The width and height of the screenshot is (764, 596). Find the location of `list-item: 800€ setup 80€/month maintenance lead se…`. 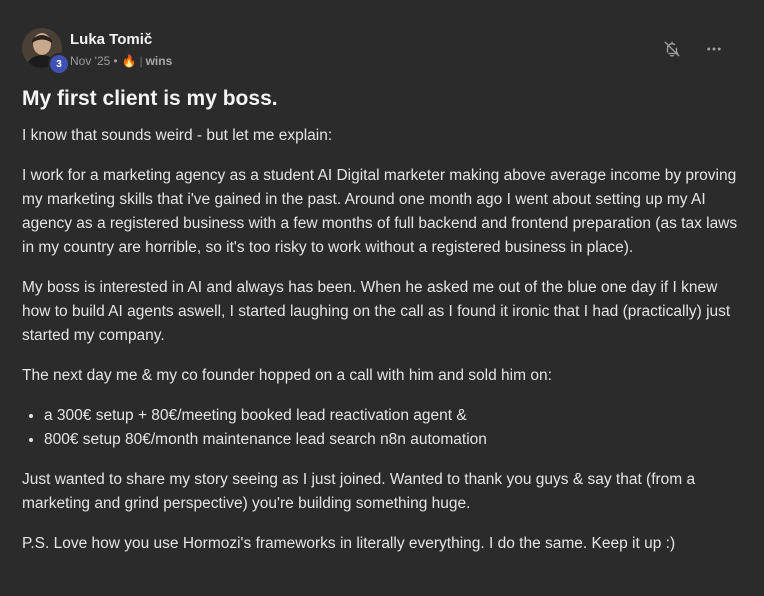

list-item: 800€ setup 80€/month maintenance lead se… is located at coordinates (393, 440).